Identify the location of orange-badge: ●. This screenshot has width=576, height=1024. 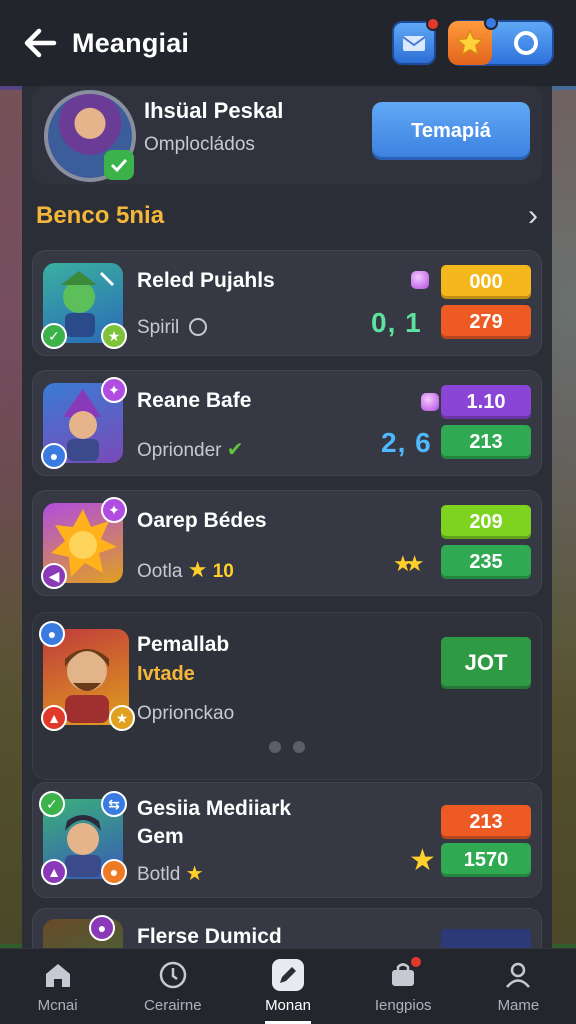
(114, 872).